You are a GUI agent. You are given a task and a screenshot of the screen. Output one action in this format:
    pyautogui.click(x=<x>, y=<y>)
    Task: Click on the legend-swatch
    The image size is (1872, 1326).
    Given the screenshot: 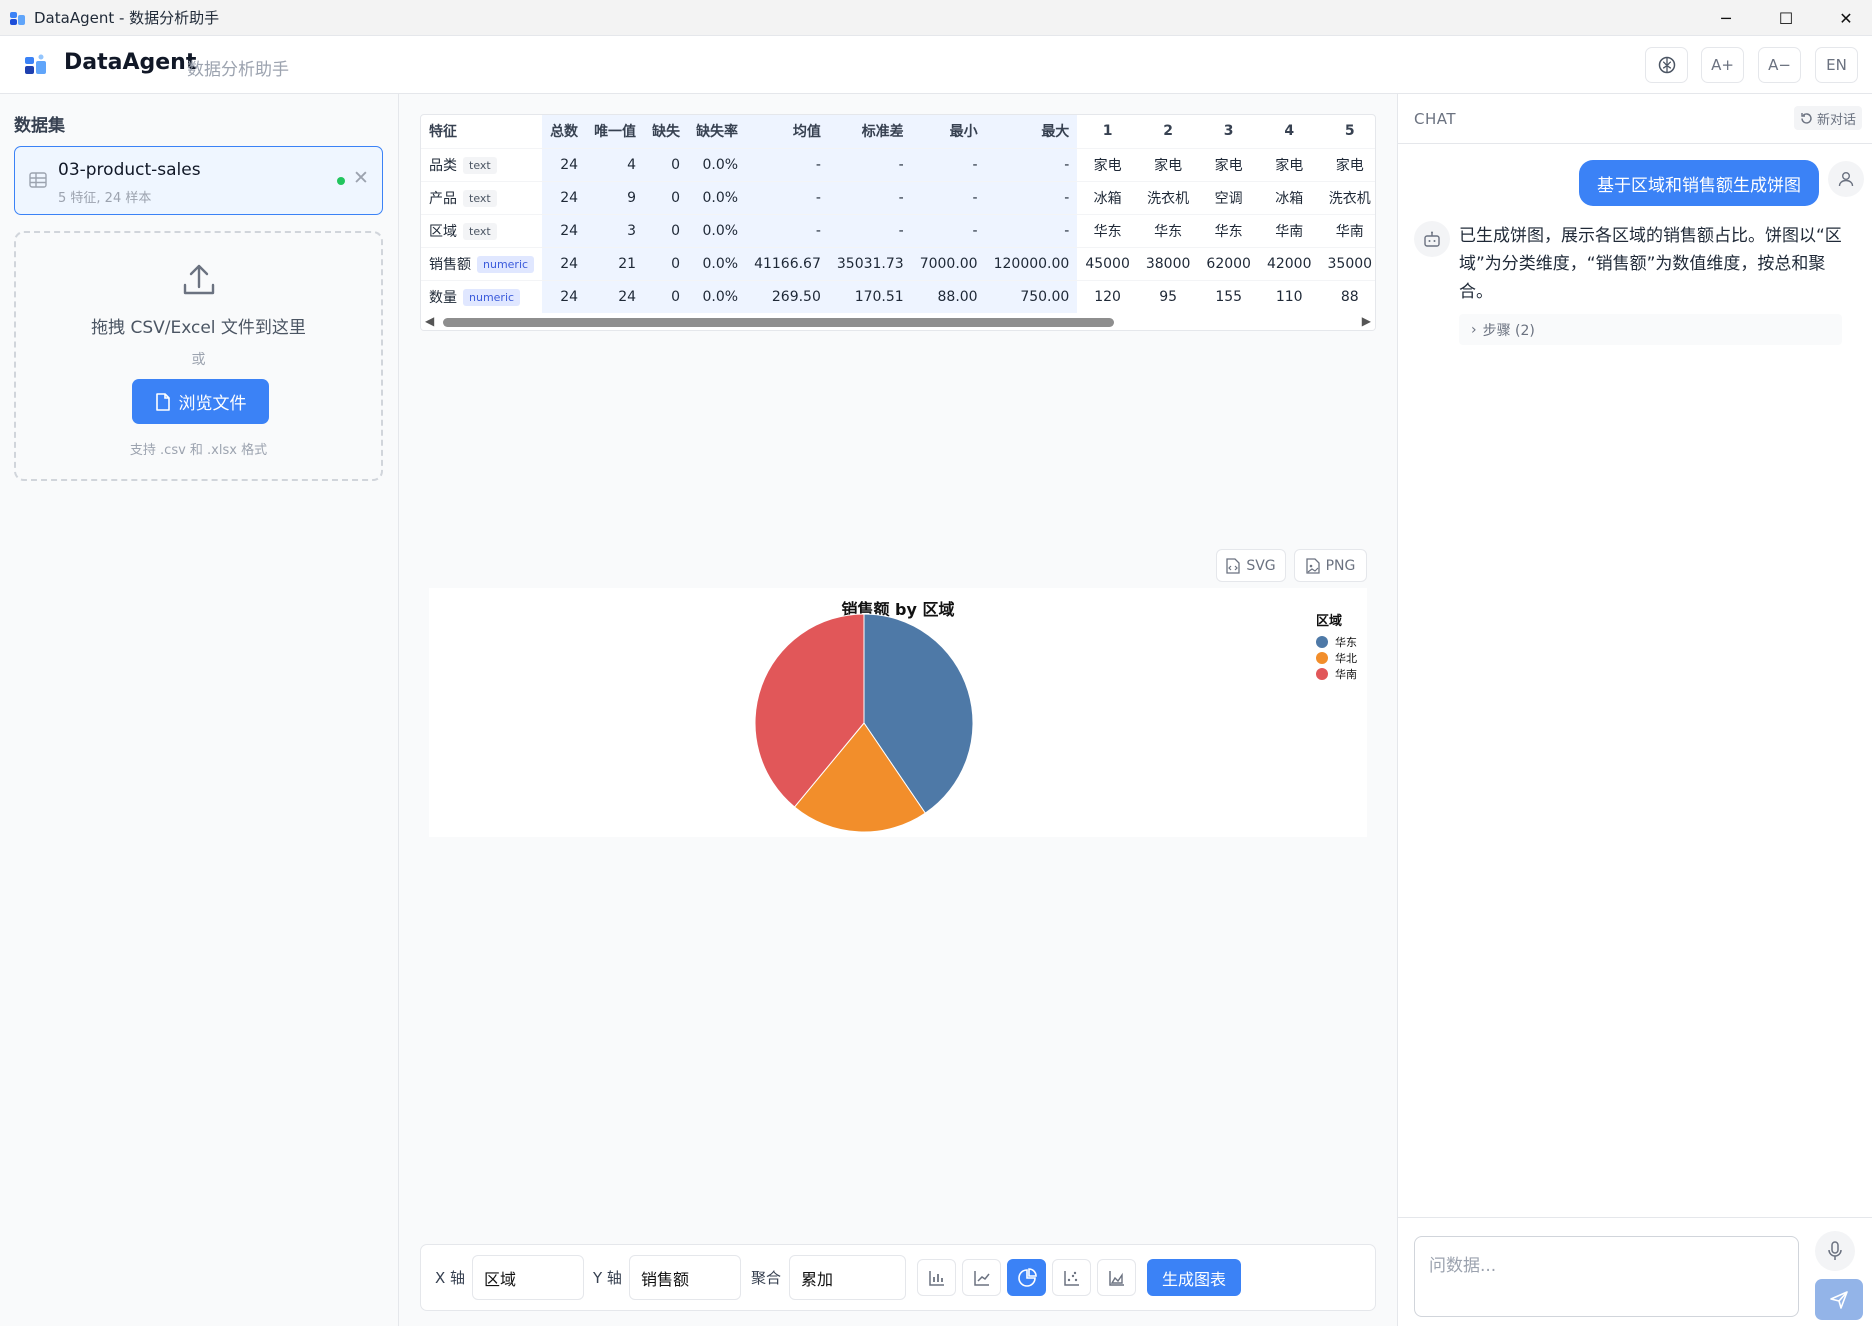 What is the action you would take?
    pyautogui.click(x=1322, y=674)
    